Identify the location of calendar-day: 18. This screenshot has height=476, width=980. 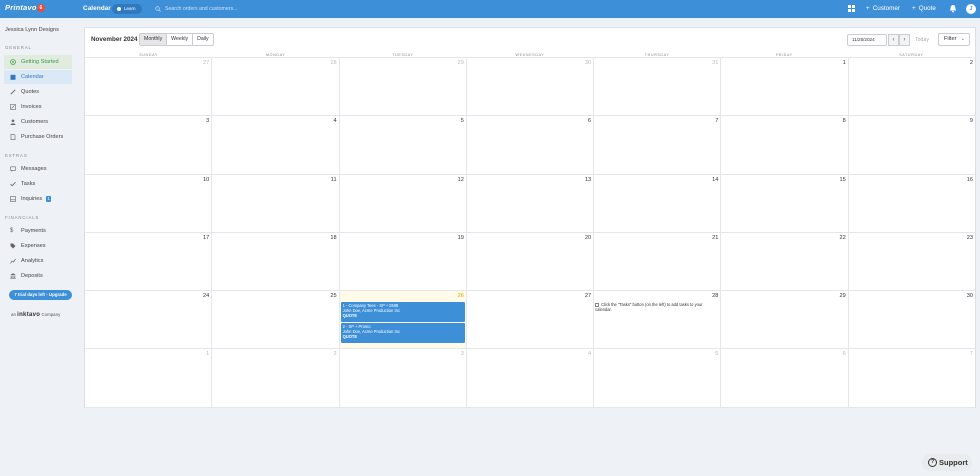
(276, 261).